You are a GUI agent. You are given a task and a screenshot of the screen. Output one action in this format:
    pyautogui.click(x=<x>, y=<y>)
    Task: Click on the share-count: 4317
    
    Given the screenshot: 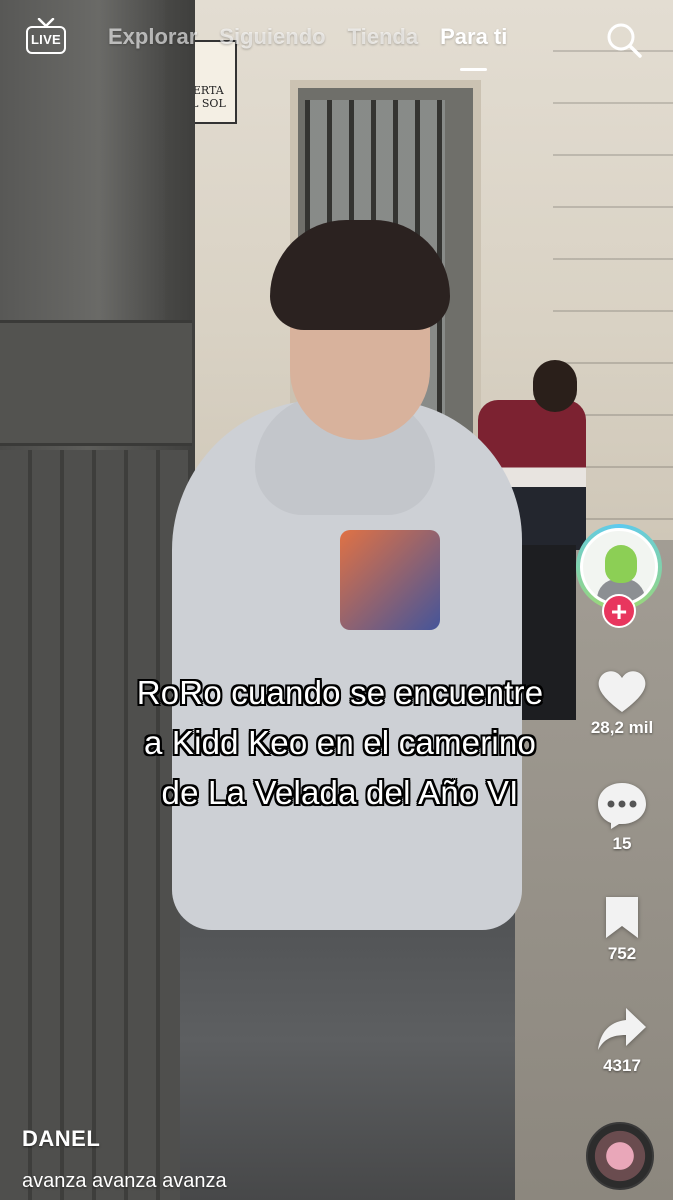 What is the action you would take?
    pyautogui.click(x=622, y=1065)
    